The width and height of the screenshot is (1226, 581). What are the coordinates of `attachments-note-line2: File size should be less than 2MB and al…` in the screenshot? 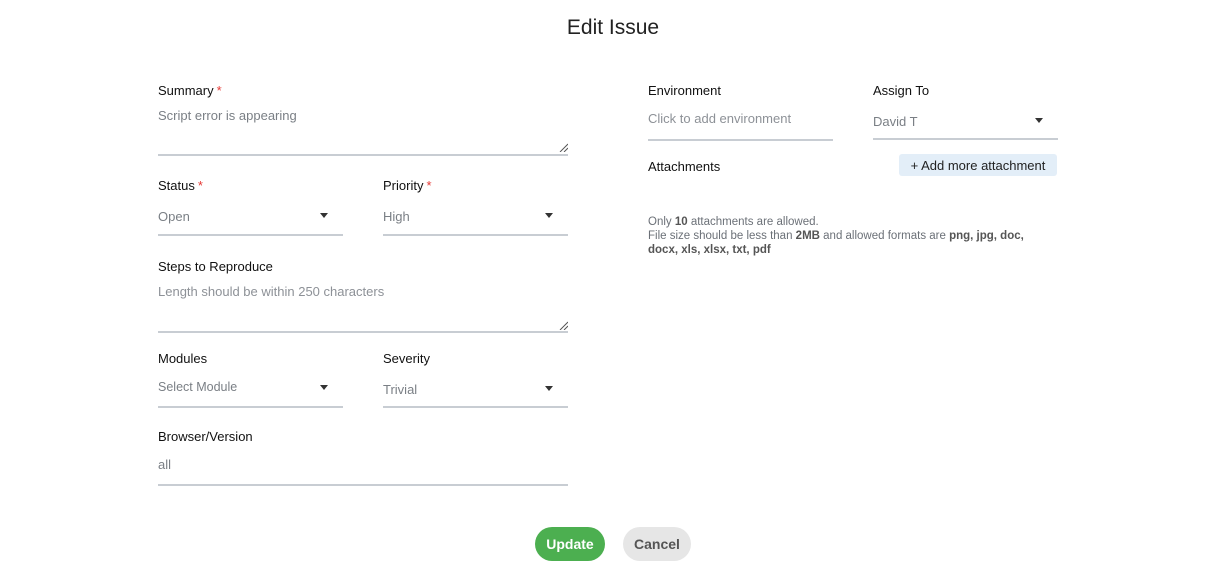 It's located at (836, 243).